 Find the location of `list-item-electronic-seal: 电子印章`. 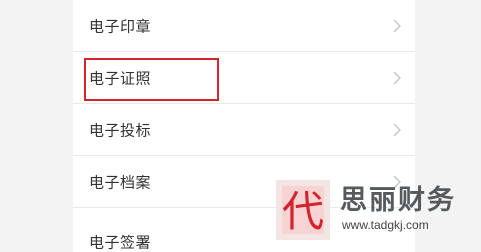

list-item-electronic-seal: 电子印章 is located at coordinates (244, 26).